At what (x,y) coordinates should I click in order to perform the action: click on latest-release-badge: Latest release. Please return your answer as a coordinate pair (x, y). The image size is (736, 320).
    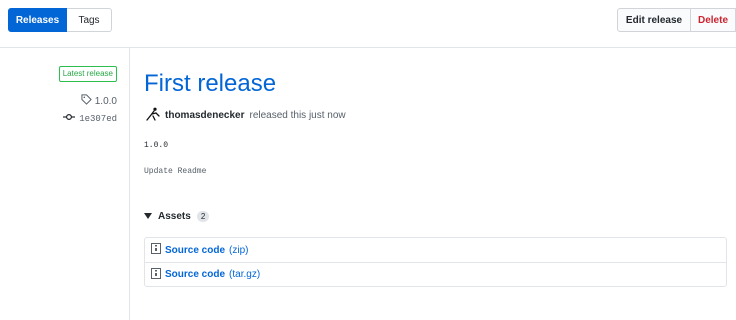
    Looking at the image, I should click on (87, 74).